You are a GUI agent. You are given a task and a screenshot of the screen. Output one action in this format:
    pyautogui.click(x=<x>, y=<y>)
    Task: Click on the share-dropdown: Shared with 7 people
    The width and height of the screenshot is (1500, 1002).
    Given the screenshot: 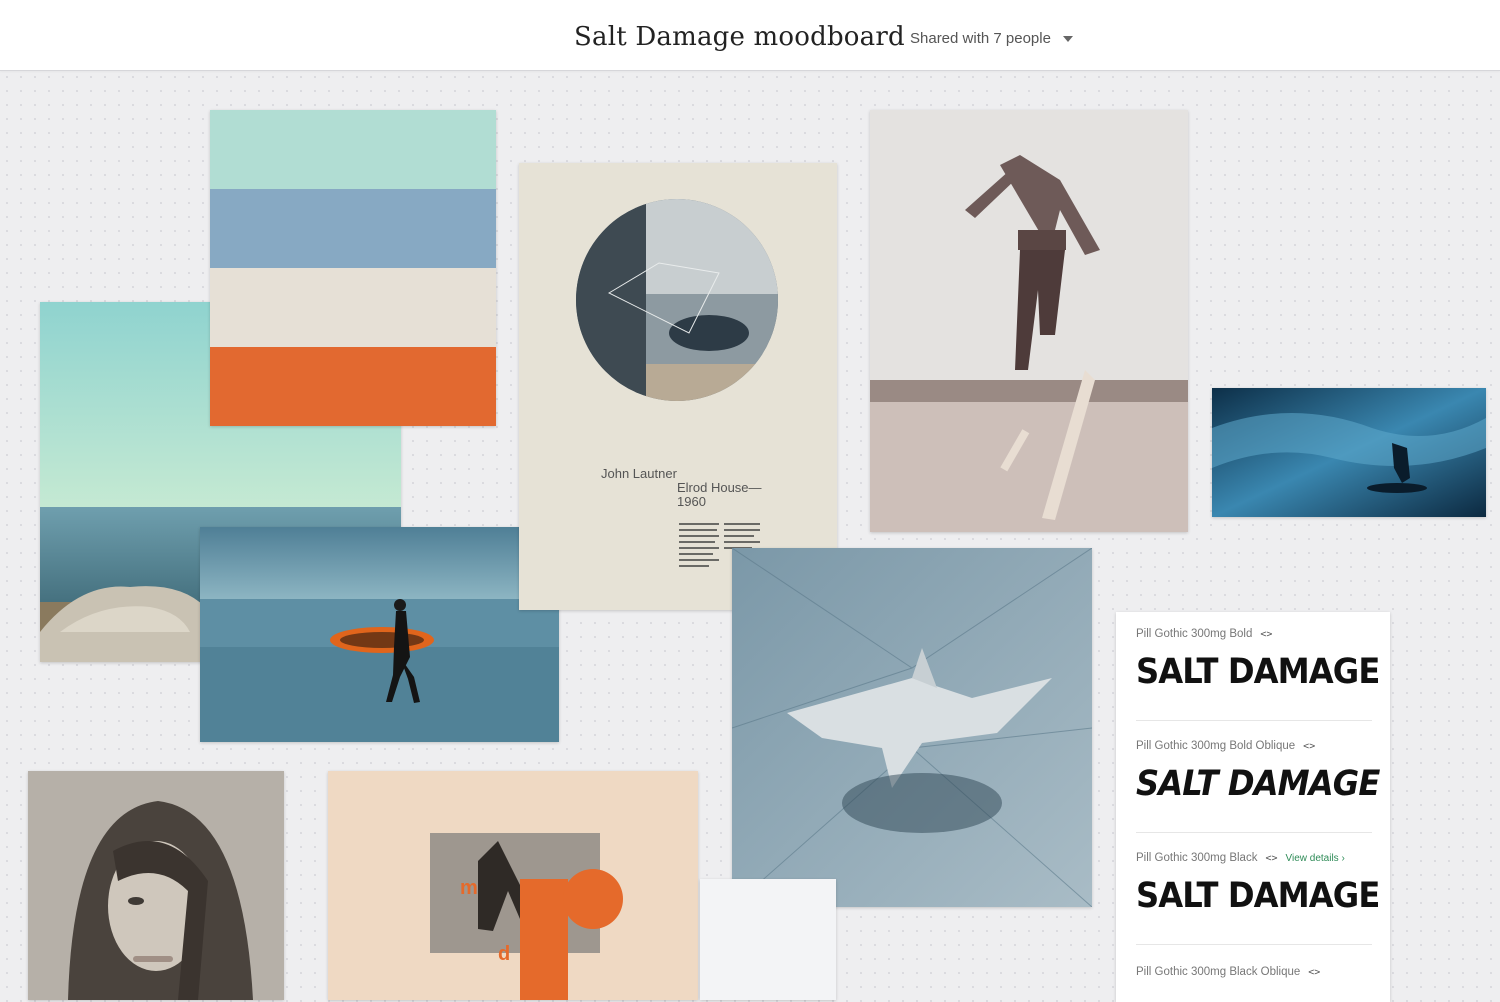 What is the action you would take?
    pyautogui.click(x=991, y=38)
    